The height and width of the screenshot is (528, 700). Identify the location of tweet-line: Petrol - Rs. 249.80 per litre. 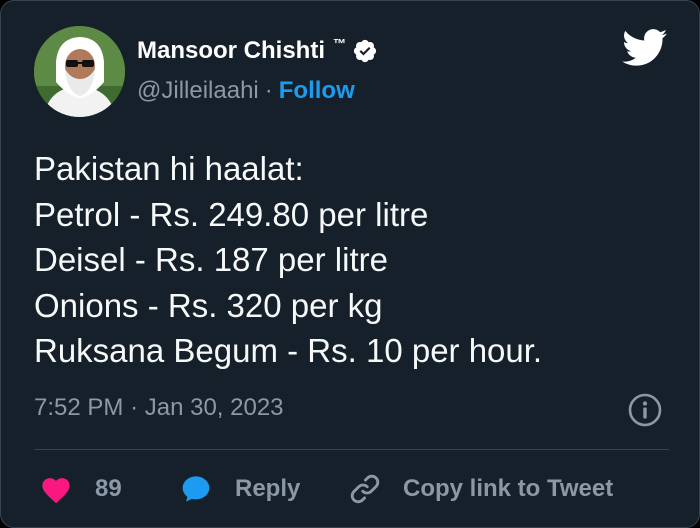
(231, 214).